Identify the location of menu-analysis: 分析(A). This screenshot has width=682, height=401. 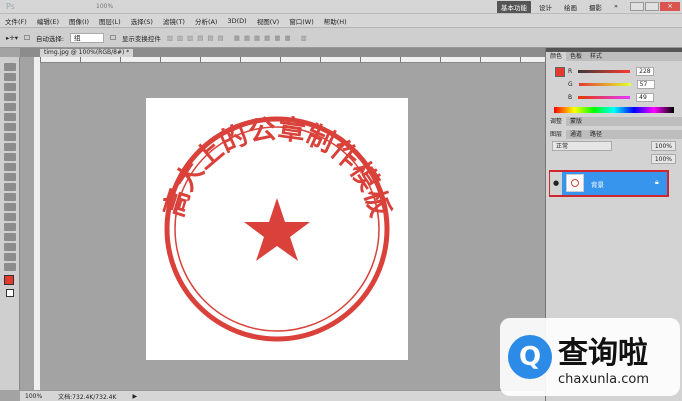
(206, 21).